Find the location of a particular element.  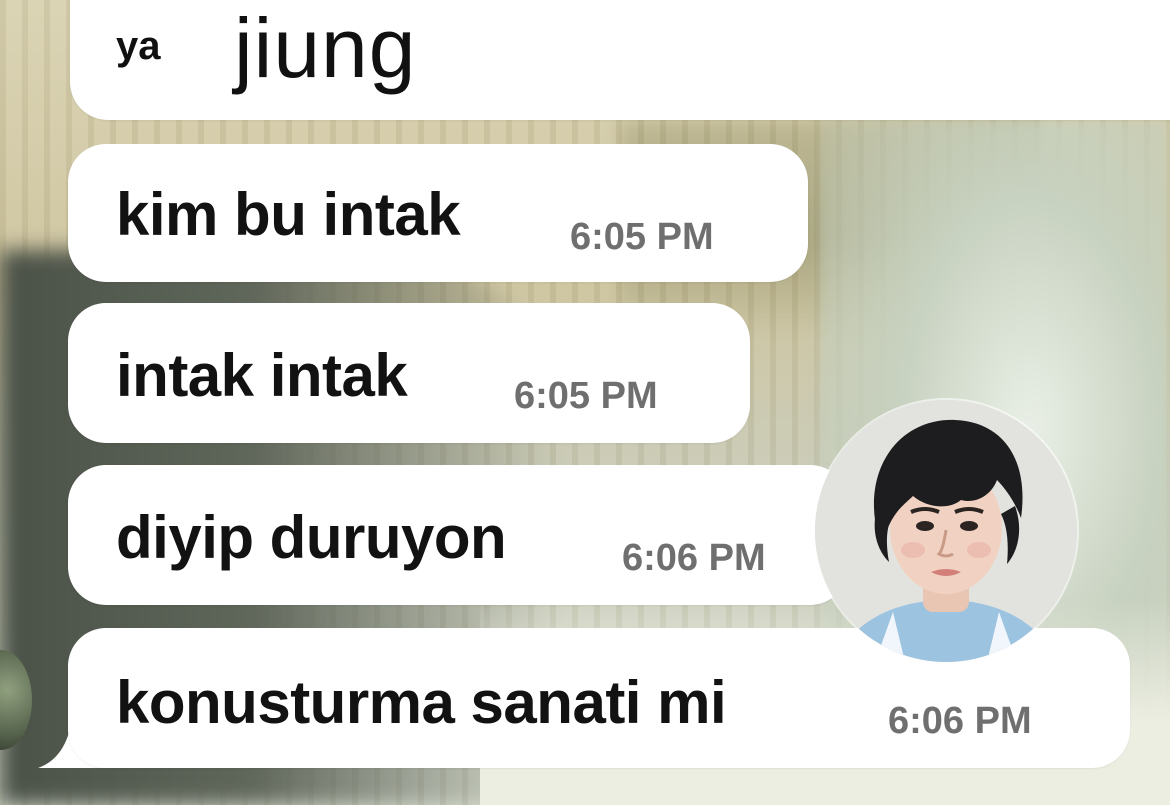

person-avatar-icon is located at coordinates (946, 531).